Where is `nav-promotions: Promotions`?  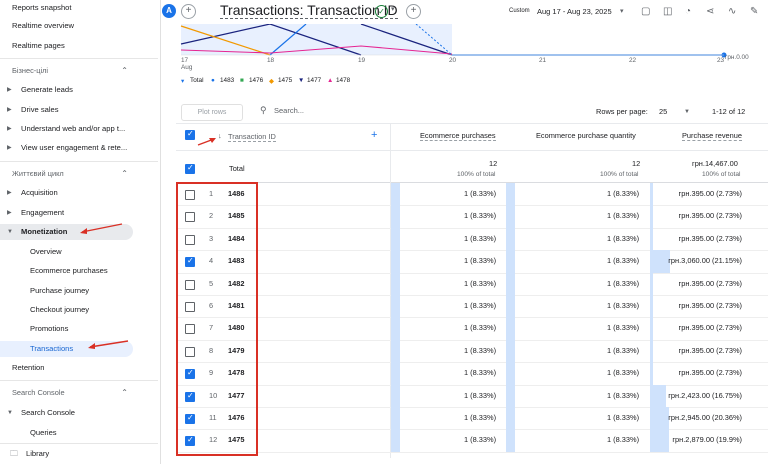
nav-promotions: Promotions is located at coordinates (79, 329).